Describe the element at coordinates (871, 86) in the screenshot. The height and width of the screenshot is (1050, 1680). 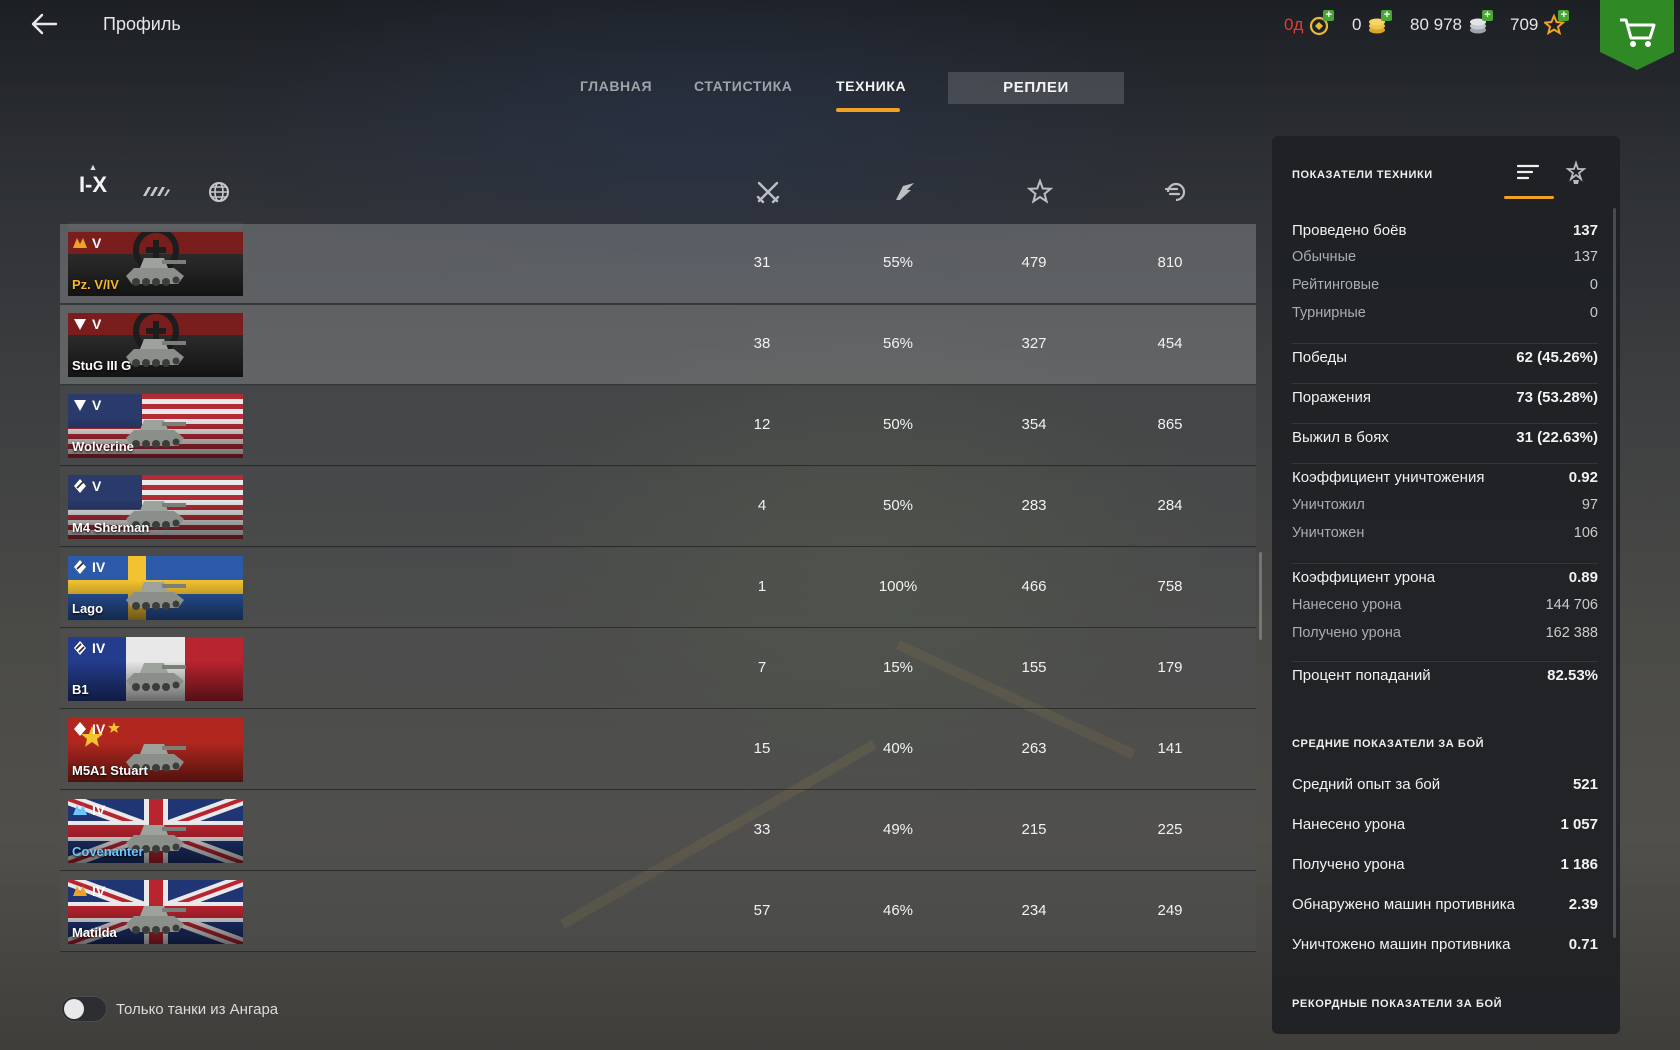
I see `tab-vehicles: ТЕХНИКА` at that location.